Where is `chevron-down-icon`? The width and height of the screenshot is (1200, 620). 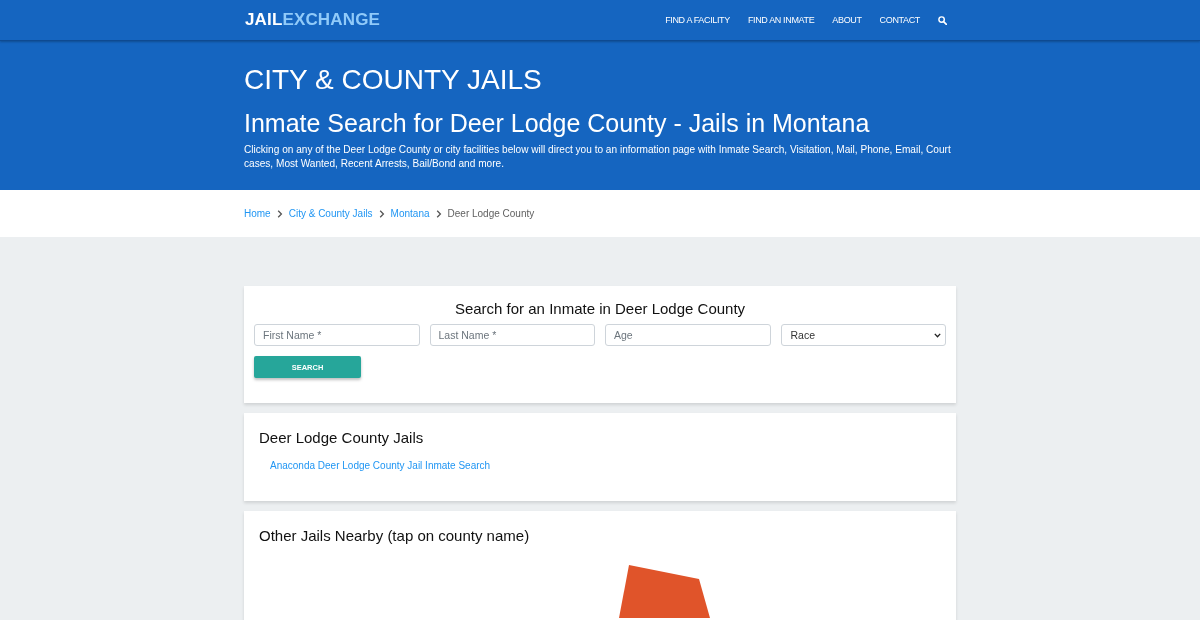 chevron-down-icon is located at coordinates (937, 335).